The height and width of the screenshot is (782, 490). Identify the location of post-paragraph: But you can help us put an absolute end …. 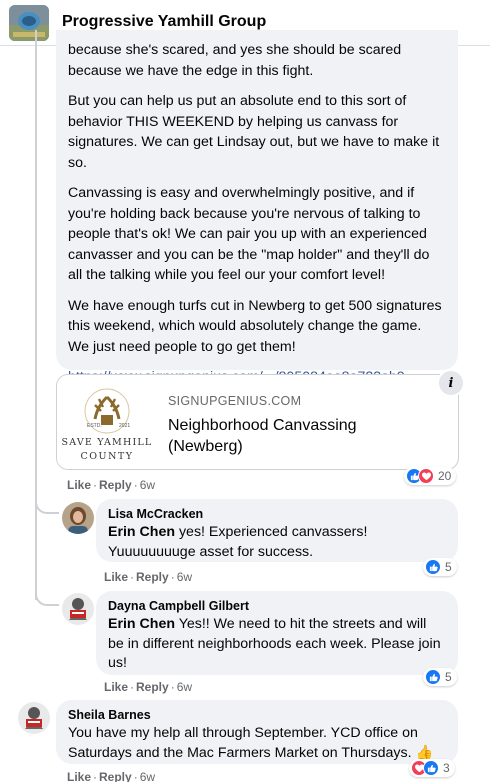
(254, 132).